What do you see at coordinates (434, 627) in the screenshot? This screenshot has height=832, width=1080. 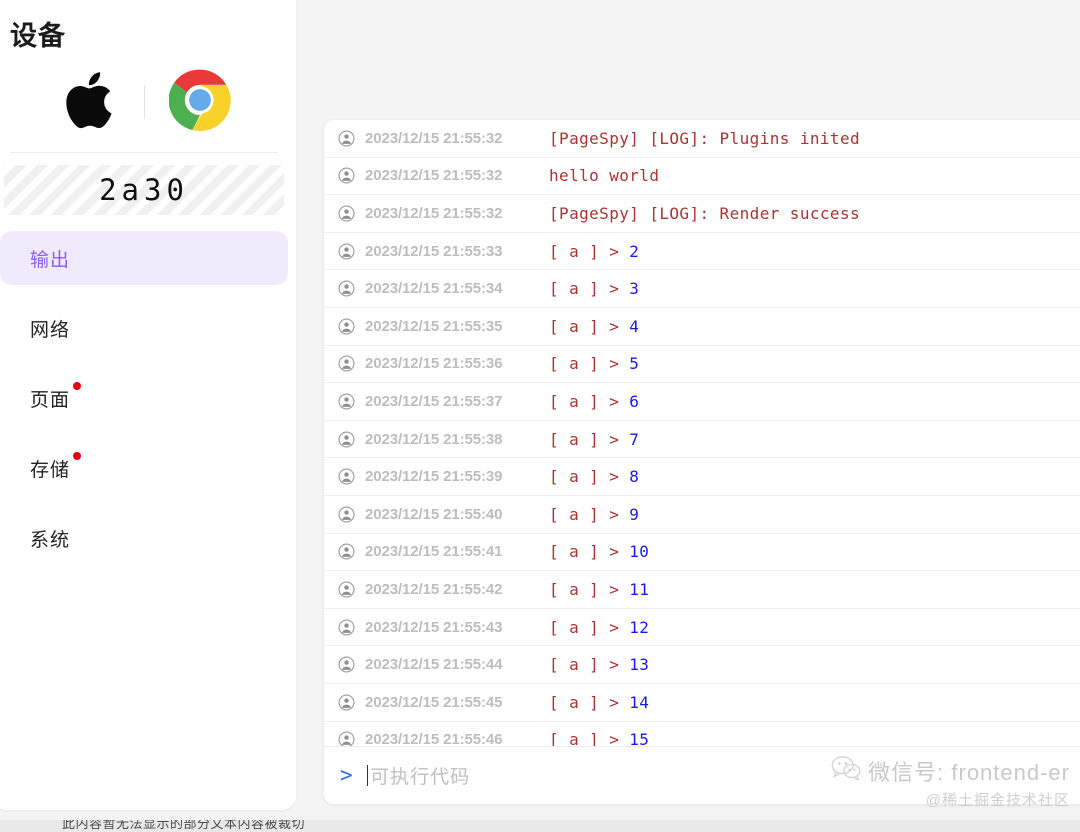 I see `log-timestamp: 2023/12/15 21:55:43` at bounding box center [434, 627].